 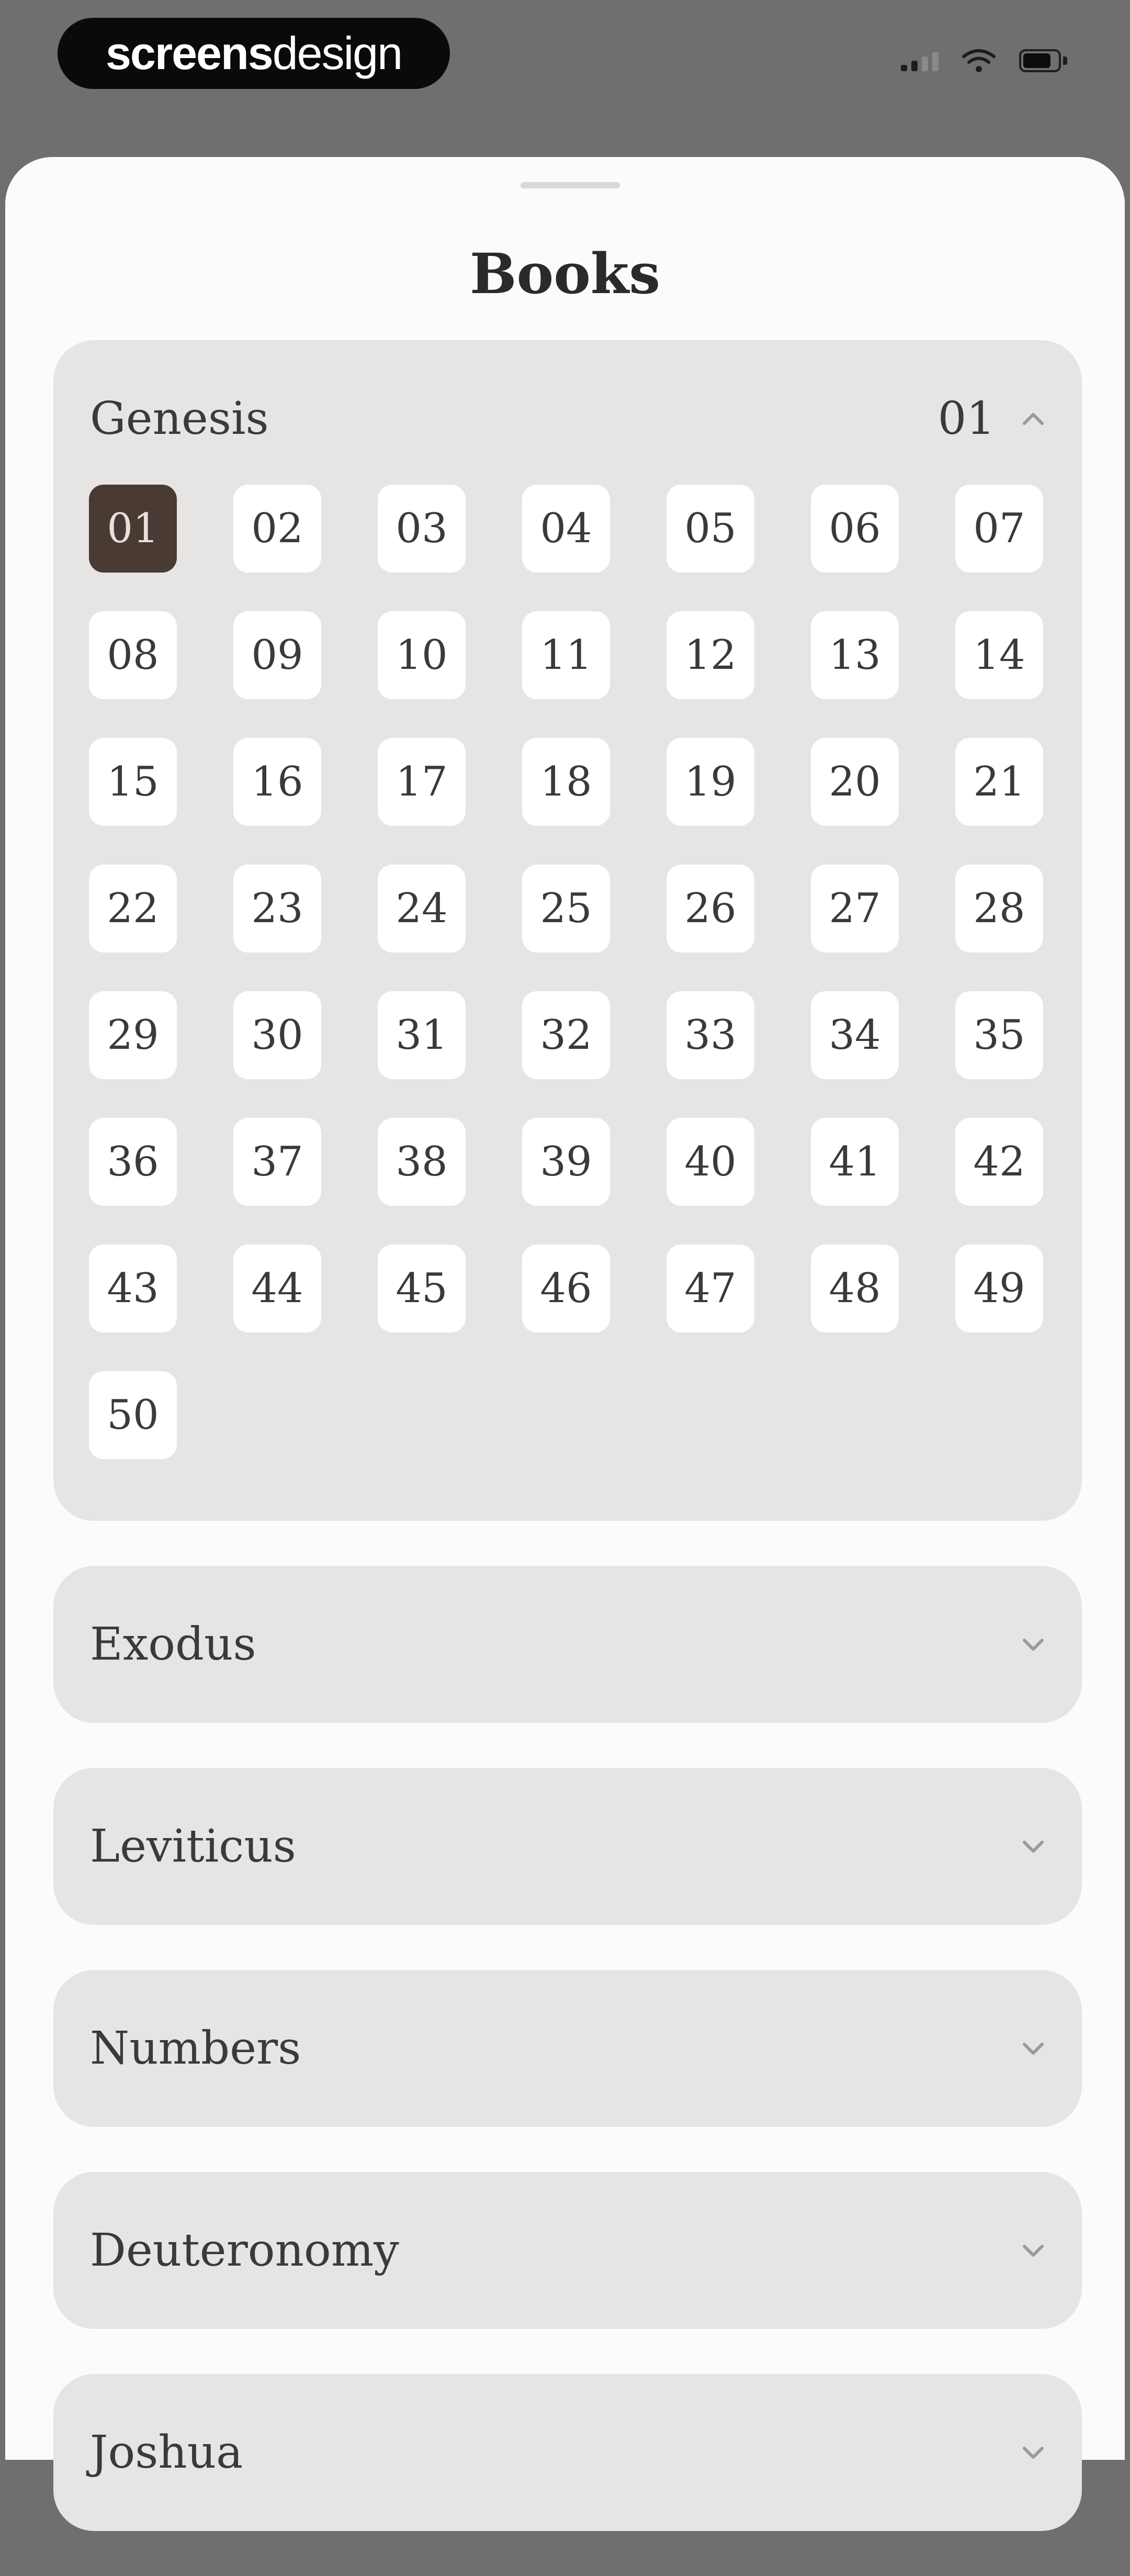 I want to click on chapter-button: 33, so click(x=710, y=1035).